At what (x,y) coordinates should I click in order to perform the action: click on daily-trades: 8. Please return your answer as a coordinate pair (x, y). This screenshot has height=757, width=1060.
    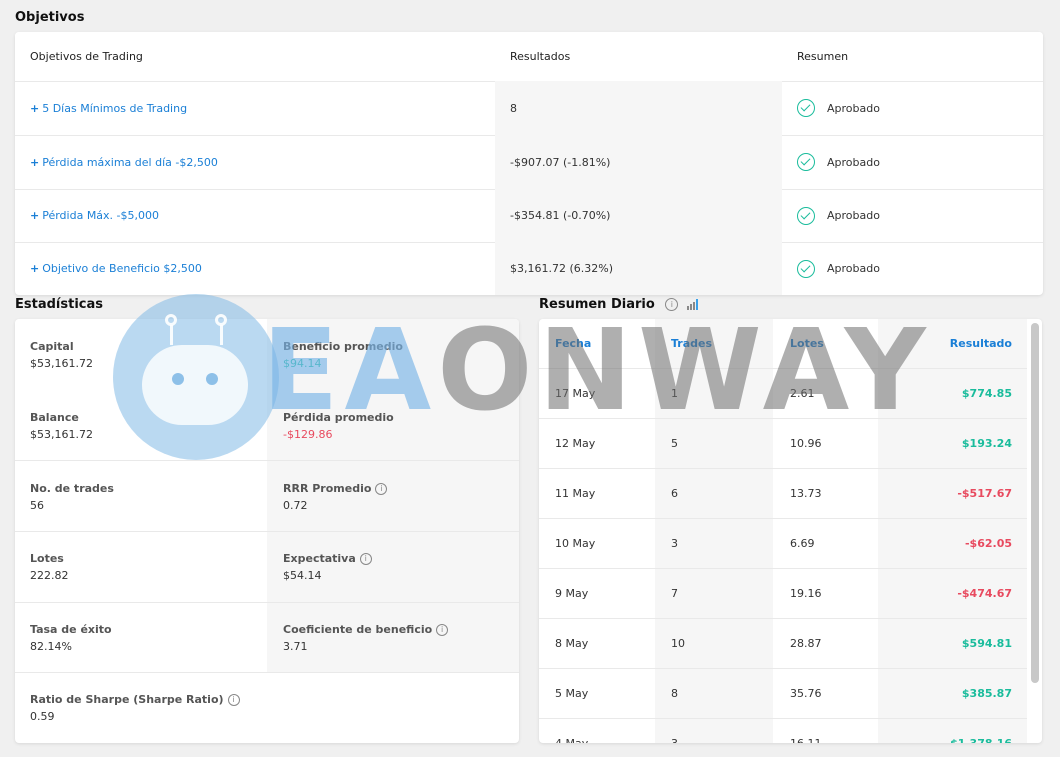
    Looking at the image, I should click on (674, 693).